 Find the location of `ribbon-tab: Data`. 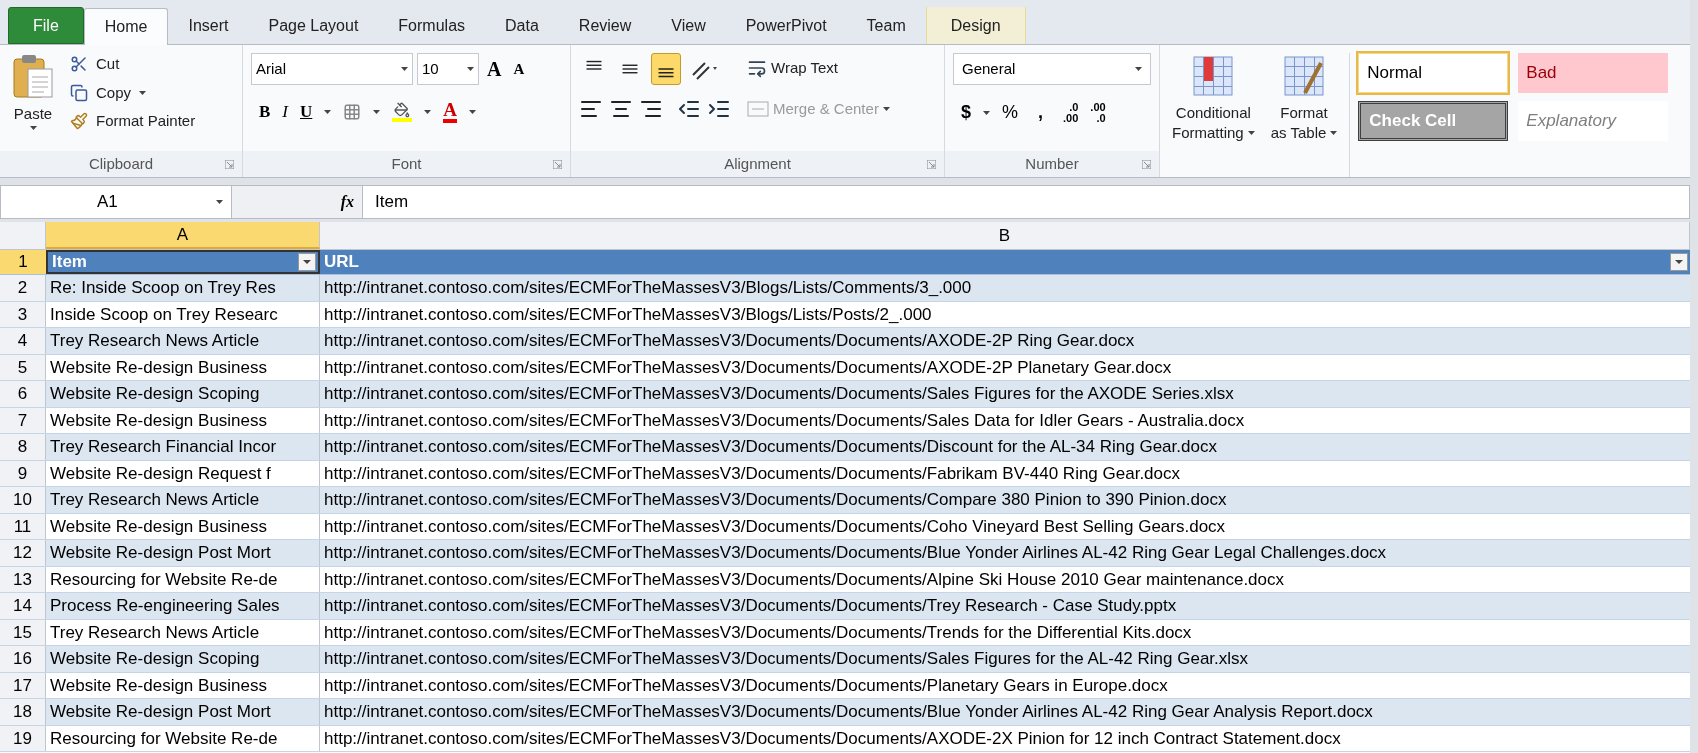

ribbon-tab: Data is located at coordinates (522, 25).